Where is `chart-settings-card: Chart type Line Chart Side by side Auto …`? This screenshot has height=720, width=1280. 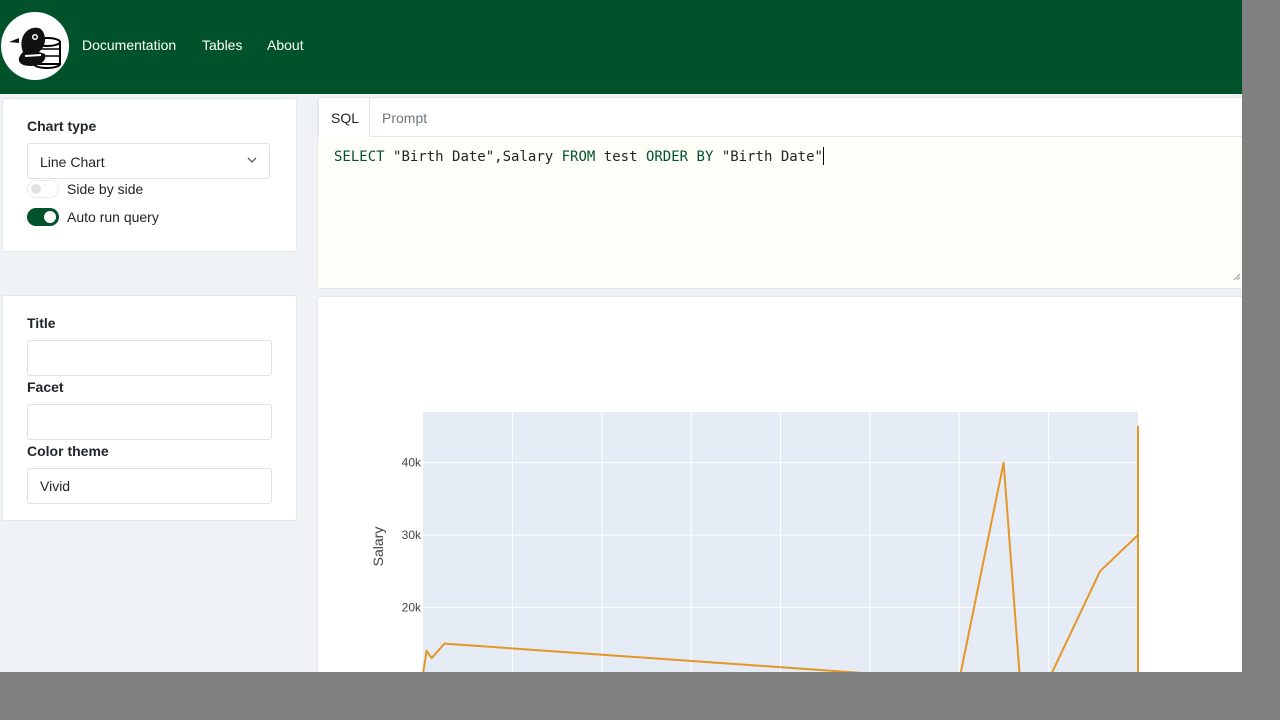 chart-settings-card: Chart type Line Chart Side by side Auto … is located at coordinates (149, 175).